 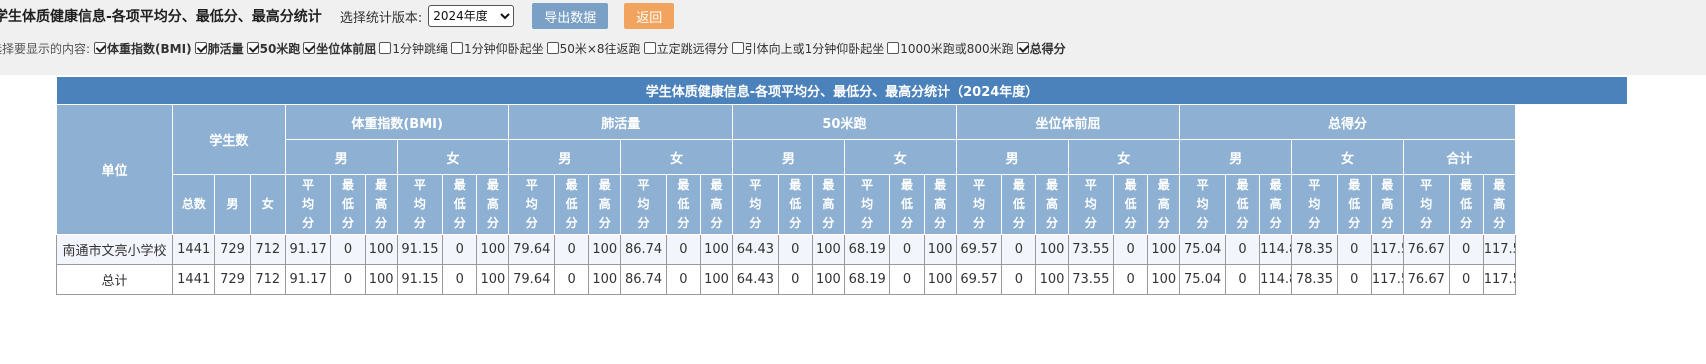 I want to click on option-7: 立定跳远得分, so click(x=686, y=48).